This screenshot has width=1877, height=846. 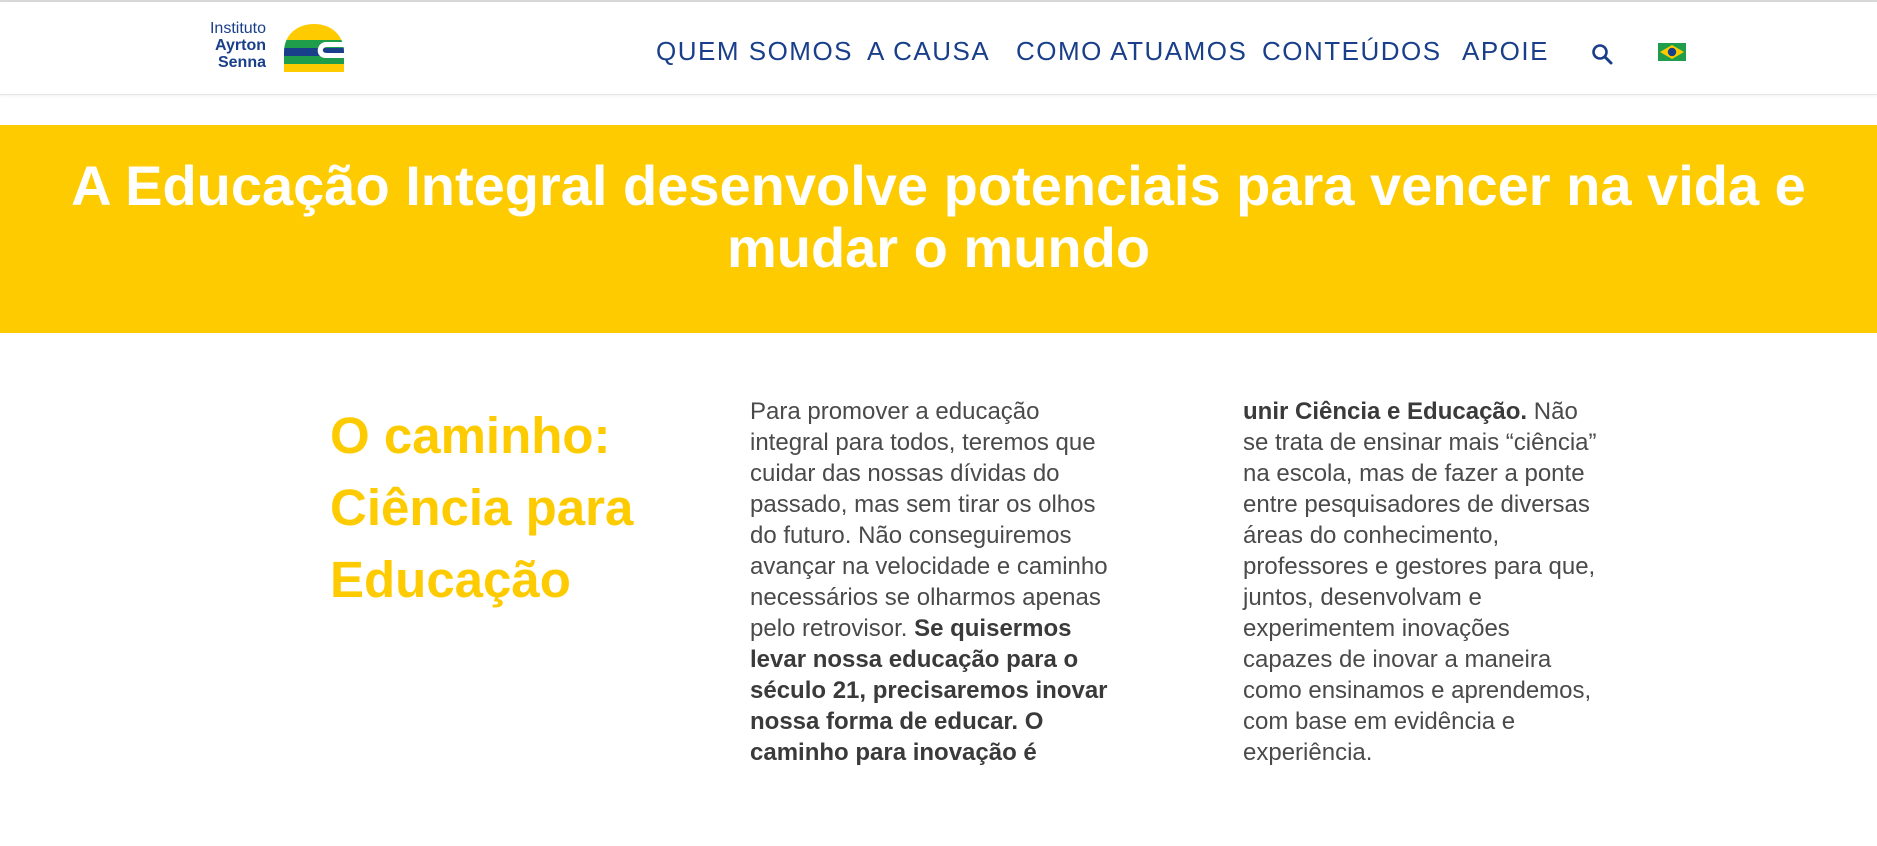 What do you see at coordinates (1385, 411) in the screenshot?
I see `col2-bold-text: unir Ciência e Educação.` at bounding box center [1385, 411].